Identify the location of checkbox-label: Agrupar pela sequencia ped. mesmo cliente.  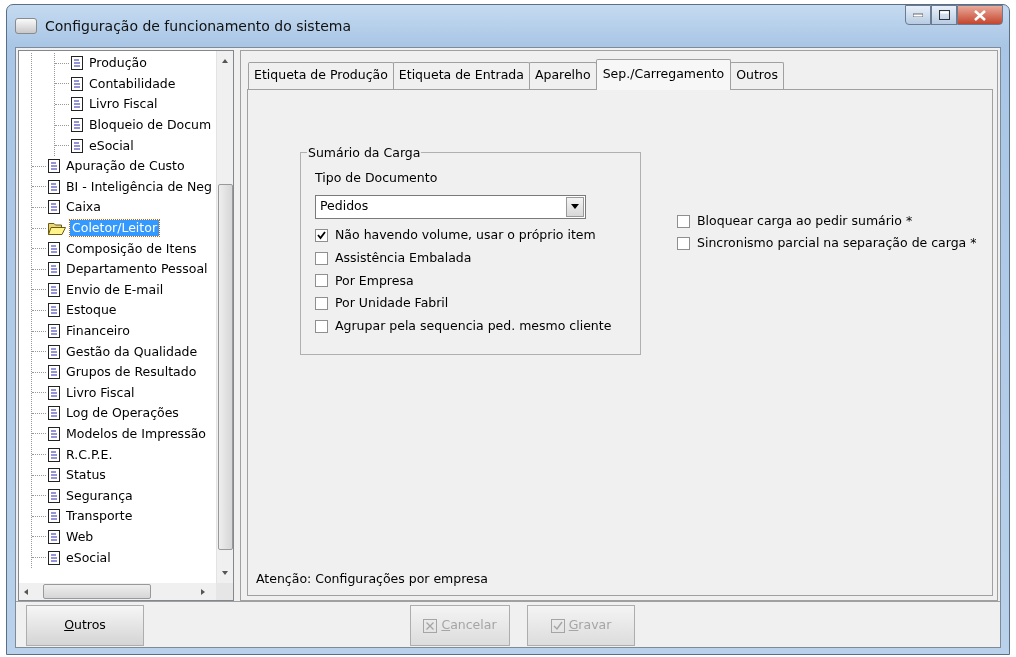
(473, 325).